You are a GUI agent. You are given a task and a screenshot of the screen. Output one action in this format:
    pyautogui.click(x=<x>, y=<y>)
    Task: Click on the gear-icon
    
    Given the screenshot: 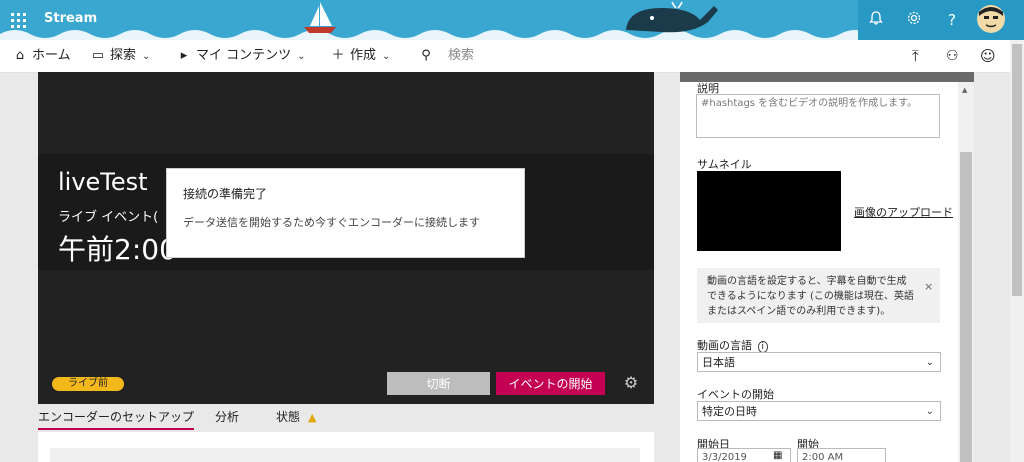 What is the action you would take?
    pyautogui.click(x=914, y=20)
    